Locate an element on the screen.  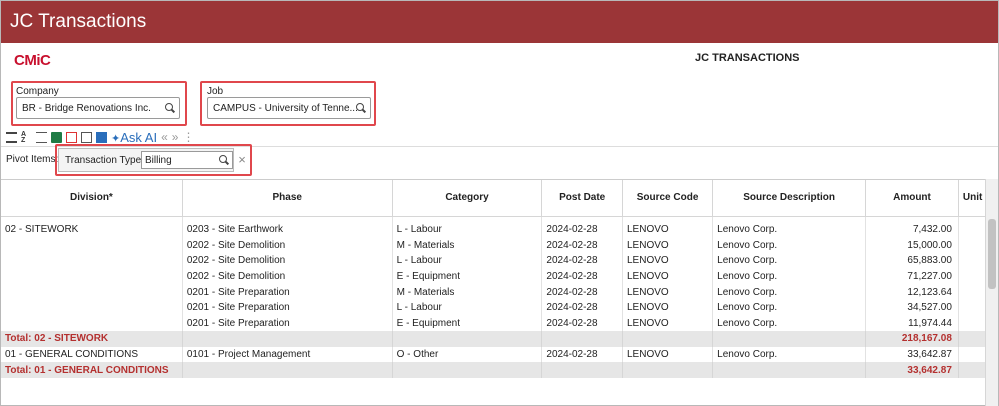
table-cell: 218,167.08 is located at coordinates (912, 339).